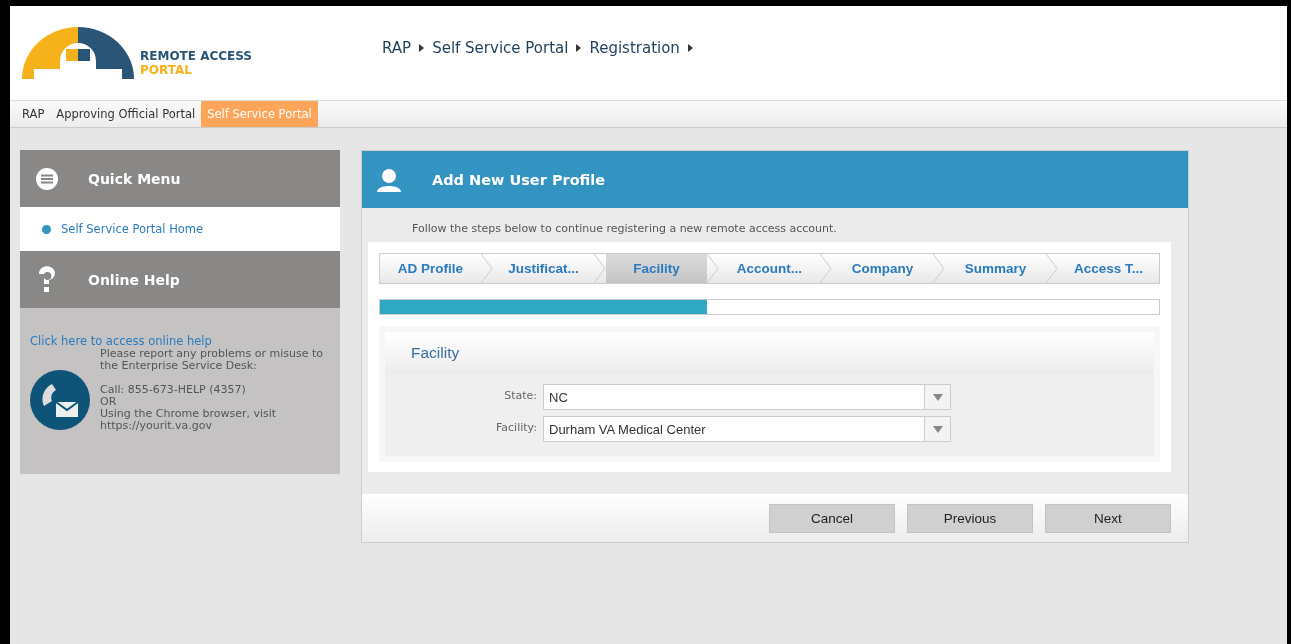 The image size is (1291, 644). What do you see at coordinates (134, 178) in the screenshot?
I see `sidebar-title: Quick Menu` at bounding box center [134, 178].